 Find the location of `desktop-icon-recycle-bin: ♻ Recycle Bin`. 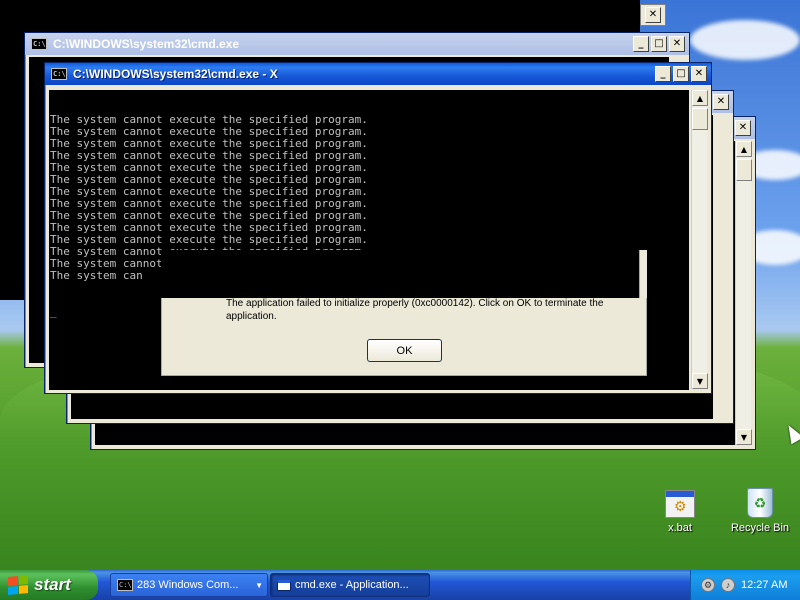

desktop-icon-recycle-bin: ♻ Recycle Bin is located at coordinates (760, 511).